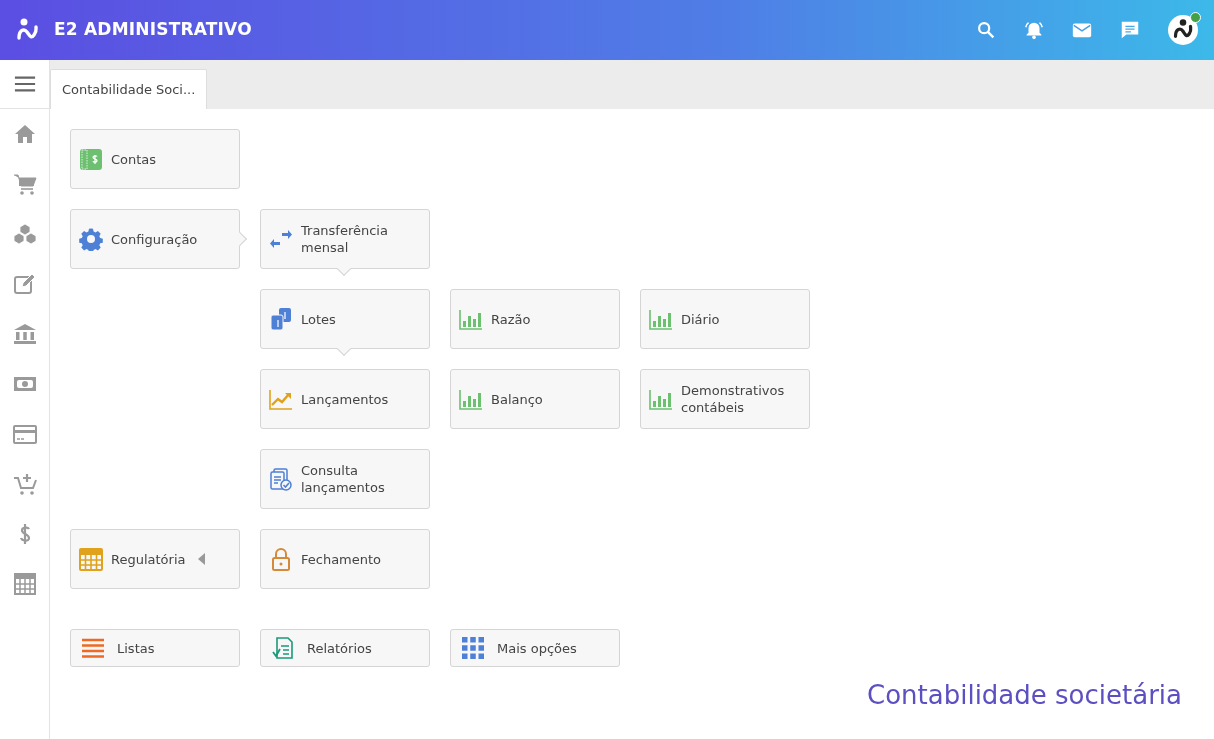 The width and height of the screenshot is (1214, 739). What do you see at coordinates (473, 648) in the screenshot?
I see `apps-grid-icon` at bounding box center [473, 648].